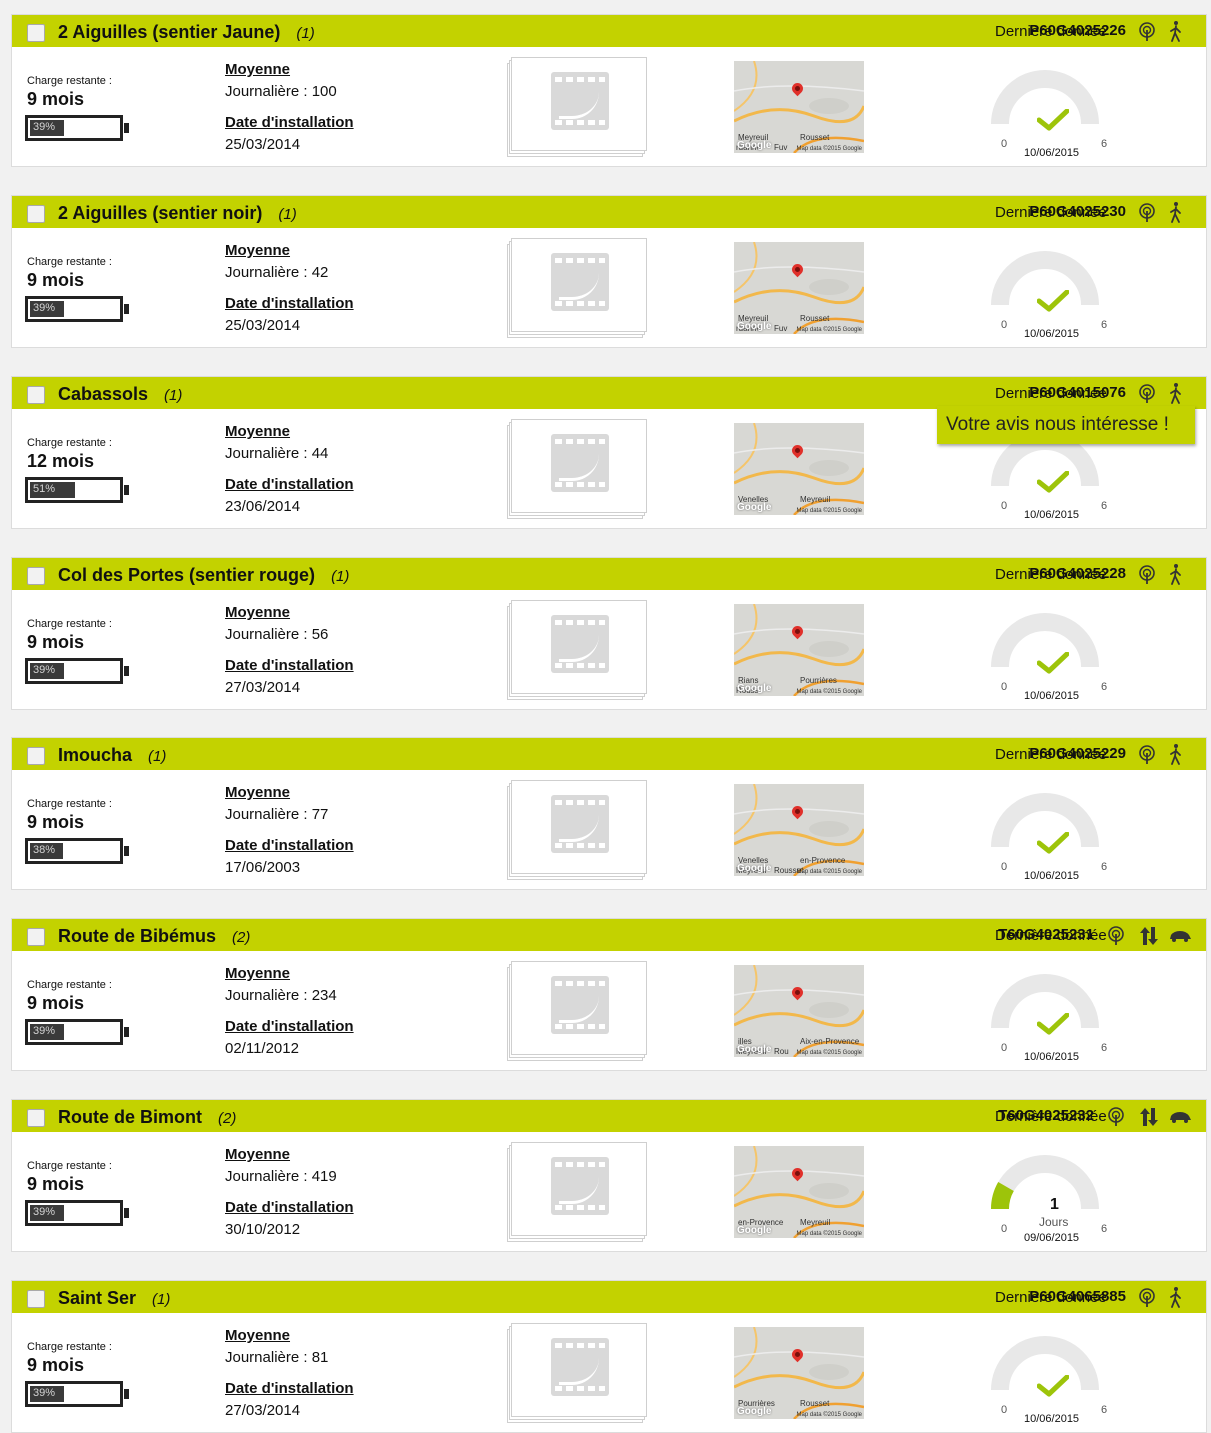 This screenshot has width=1211, height=1433. What do you see at coordinates (815, 499) in the screenshot?
I see `map-place-label: Meyreuil` at bounding box center [815, 499].